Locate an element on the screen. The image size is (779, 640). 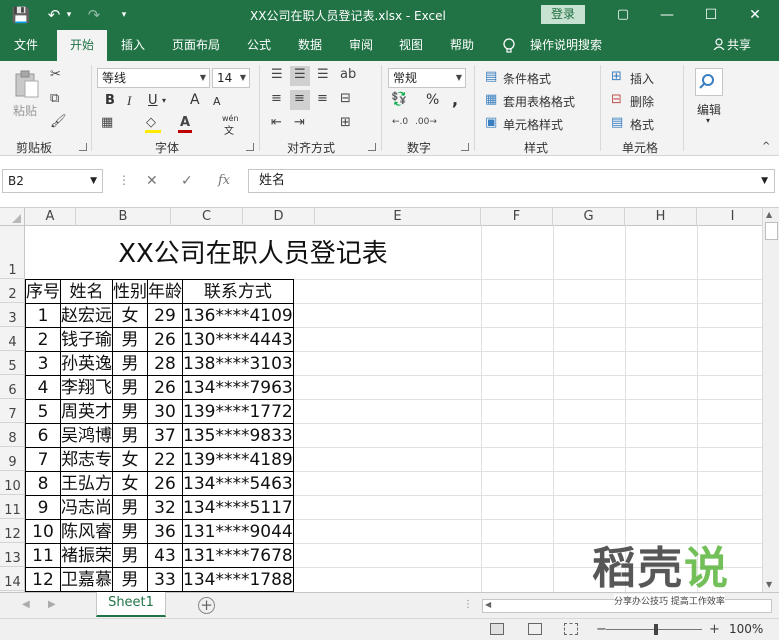
formula-input: 姓名 ▼ is located at coordinates (511, 181).